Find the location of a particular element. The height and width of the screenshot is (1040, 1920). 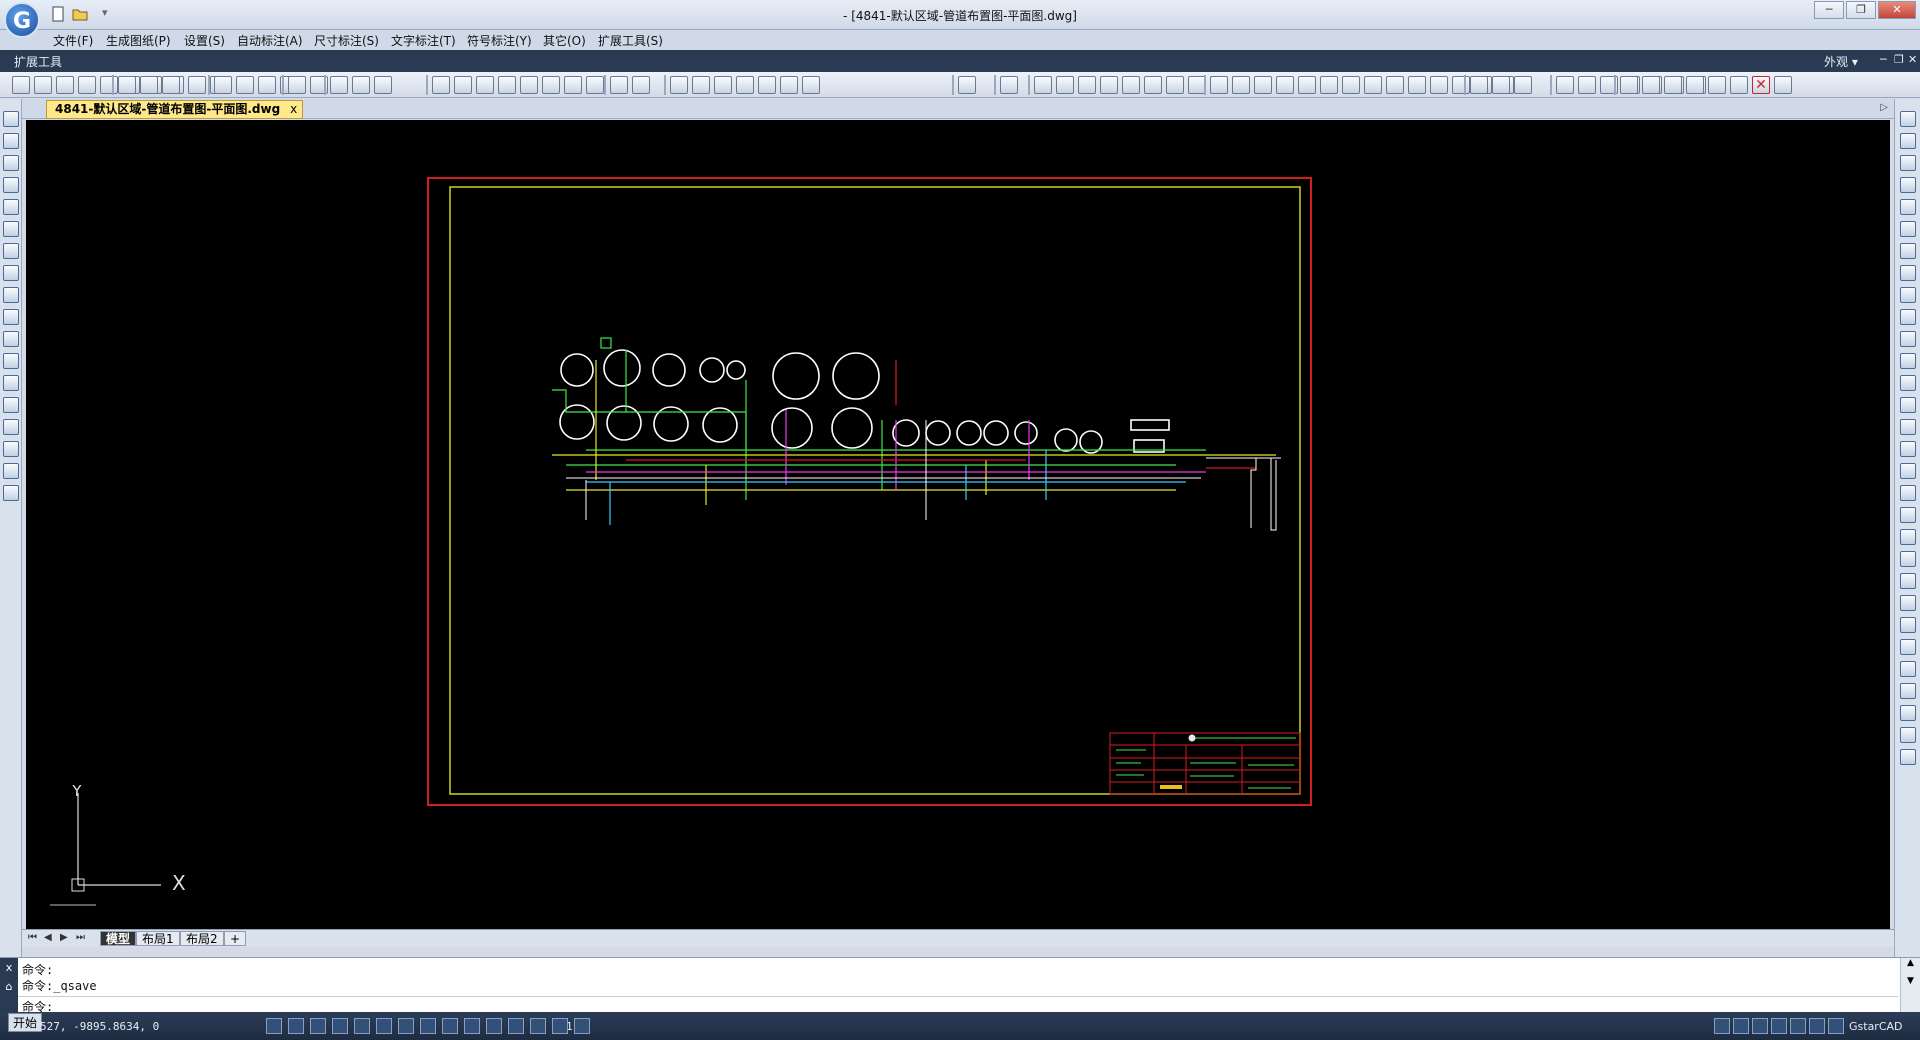

start-button: 开始 is located at coordinates (25, 1022).